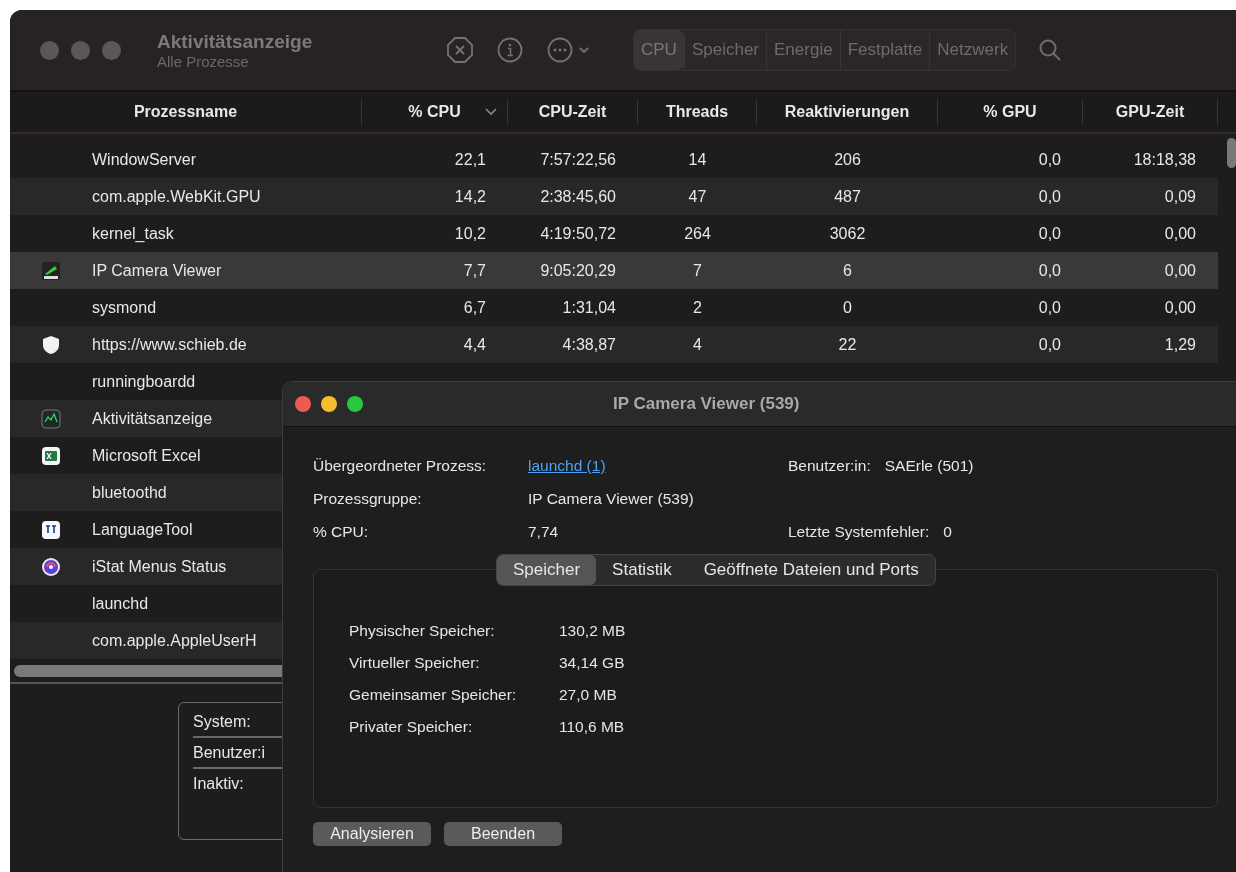 The image size is (1236, 872). Describe the element at coordinates (235, 41) in the screenshot. I see `window-title: Aktivitätsanzeige` at that location.